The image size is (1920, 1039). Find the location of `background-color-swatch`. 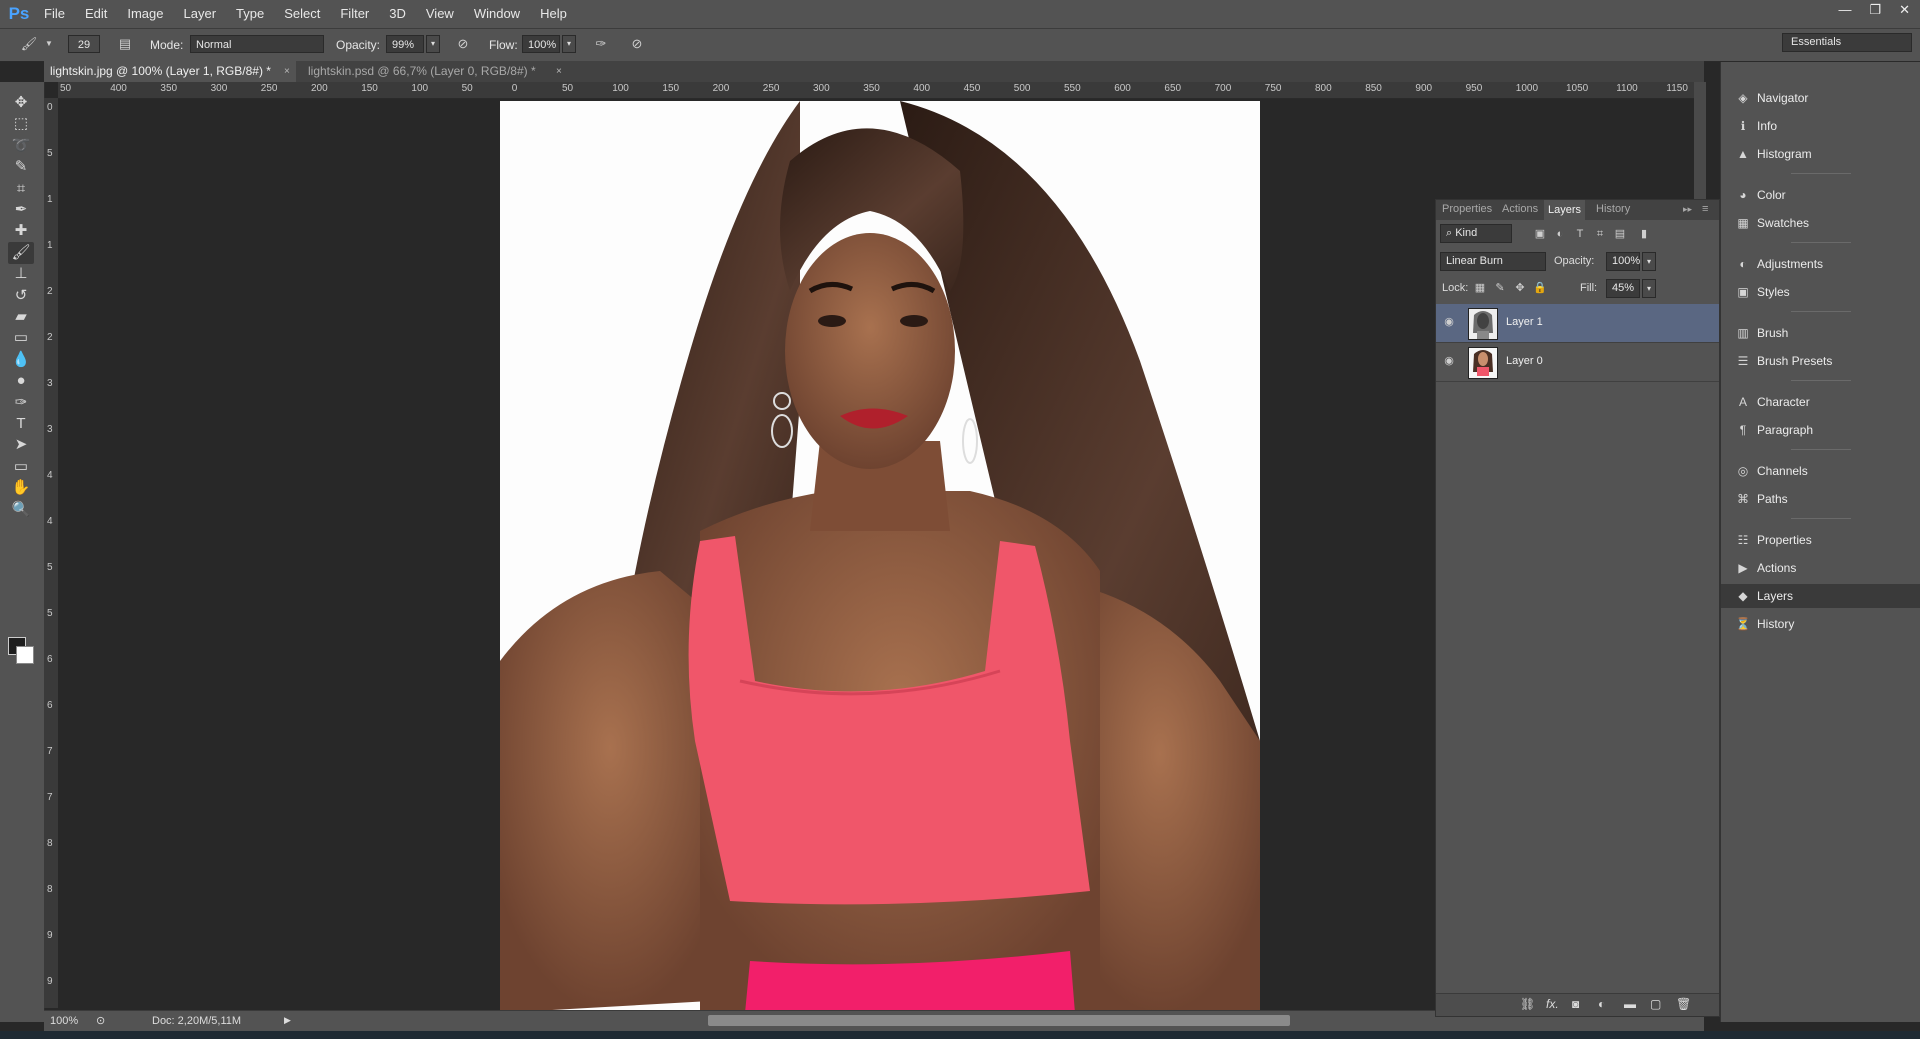

background-color-swatch is located at coordinates (25, 655).